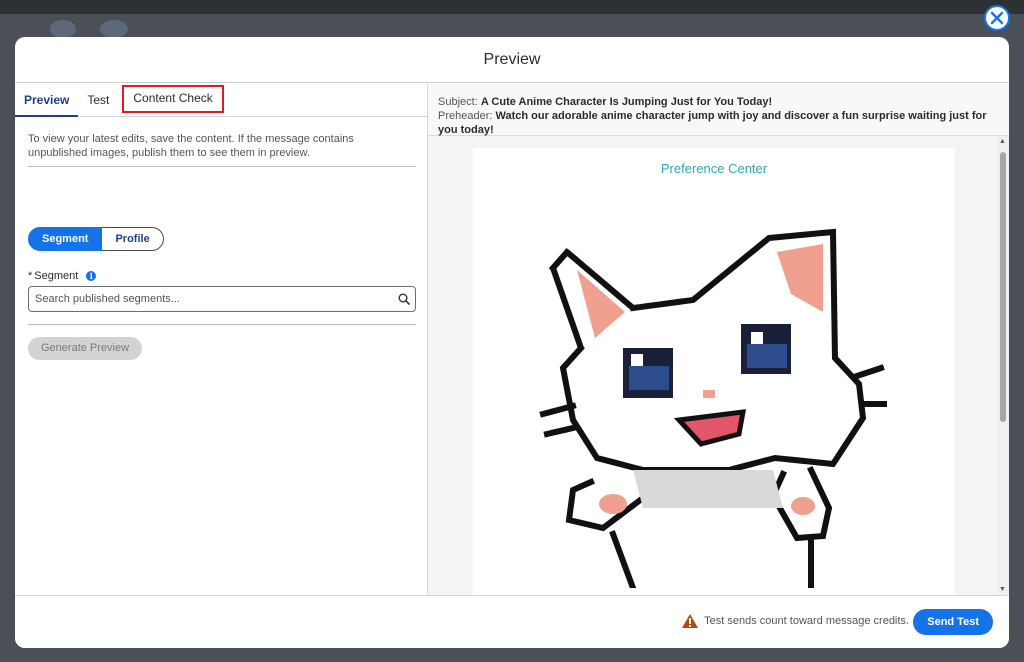 The height and width of the screenshot is (662, 1024). I want to click on tab-content-check: Content Check, so click(173, 99).